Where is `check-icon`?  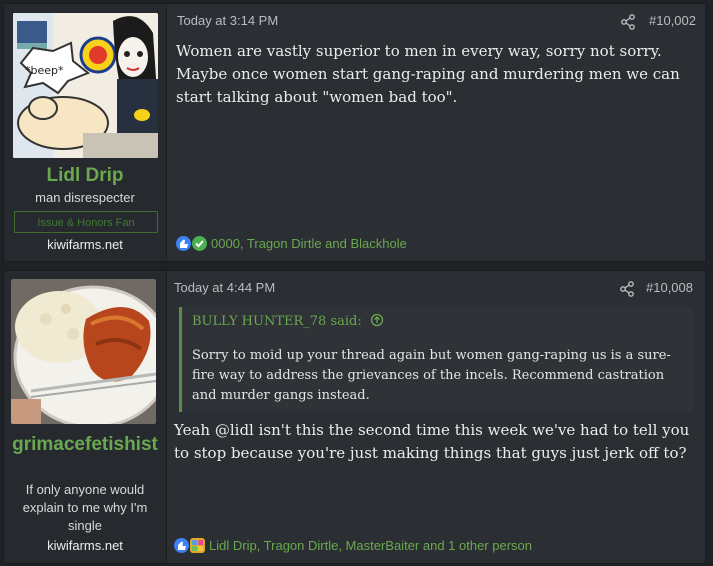 check-icon is located at coordinates (199, 243).